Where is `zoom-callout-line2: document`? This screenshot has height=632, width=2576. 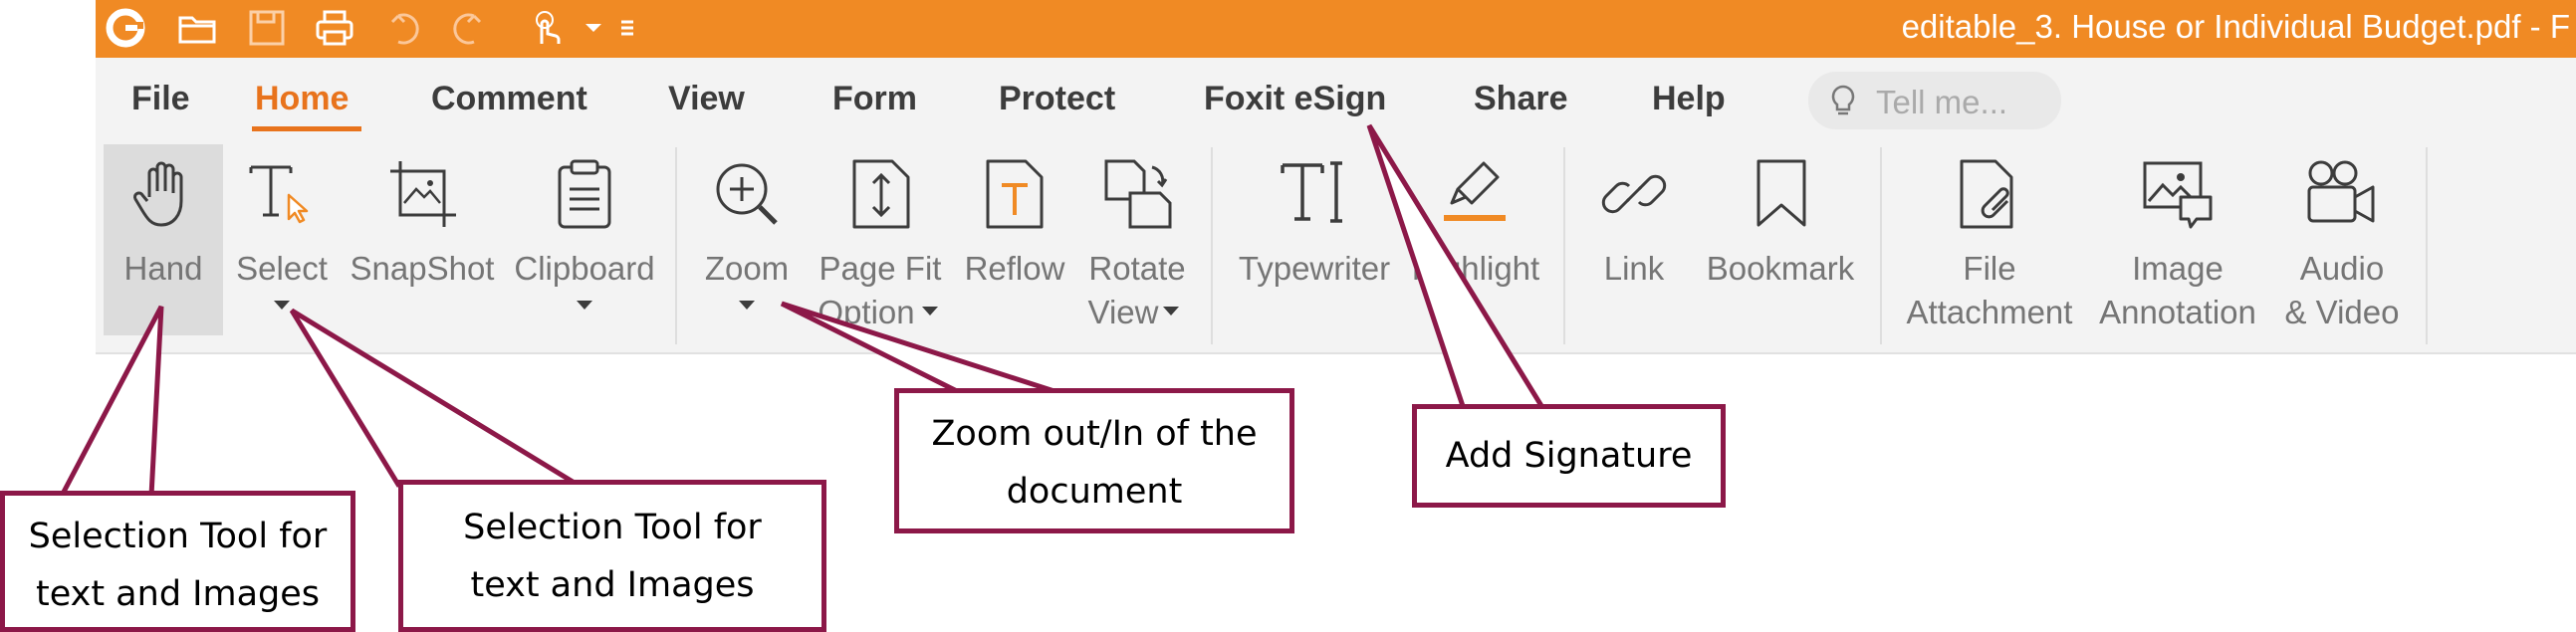 zoom-callout-line2: document is located at coordinates (1094, 492).